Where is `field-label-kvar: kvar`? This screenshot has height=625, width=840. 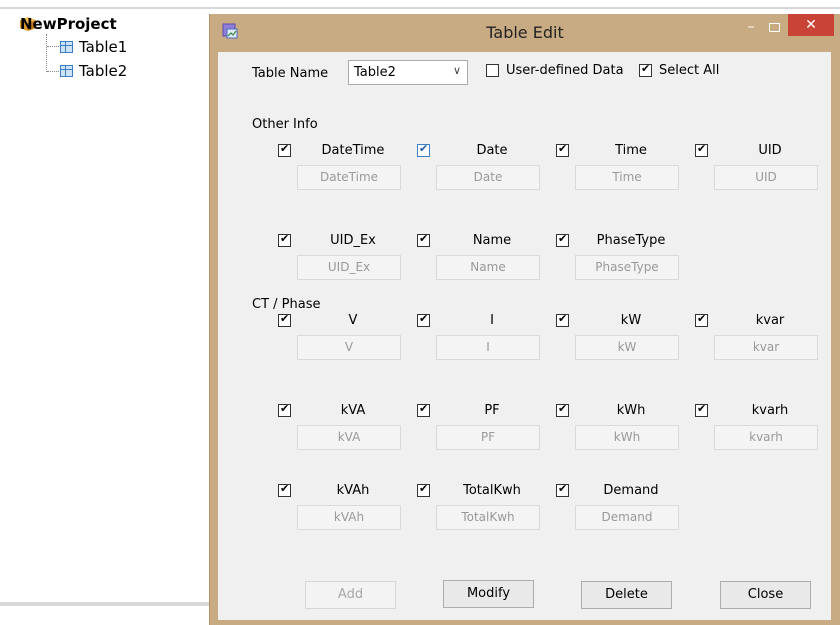
field-label-kvar: kvar is located at coordinates (770, 320).